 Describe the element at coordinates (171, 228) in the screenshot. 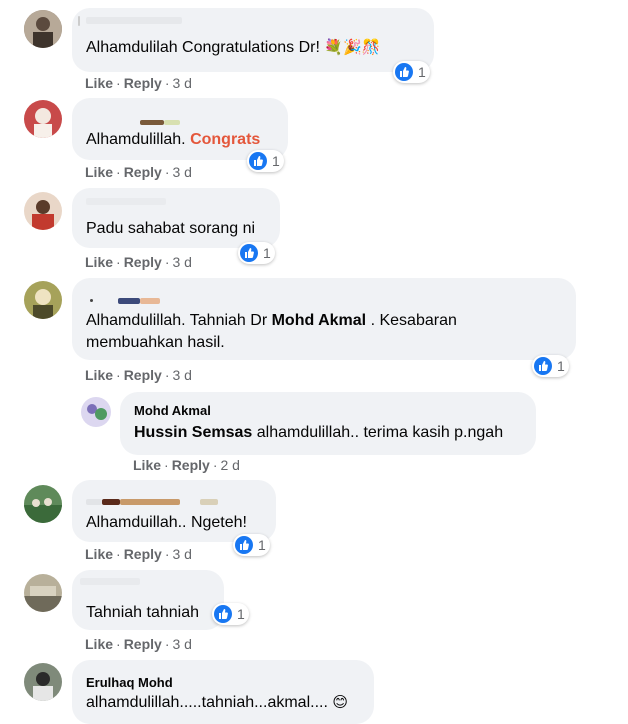

I see `comment-text: Padu sahabat sorang ni` at that location.